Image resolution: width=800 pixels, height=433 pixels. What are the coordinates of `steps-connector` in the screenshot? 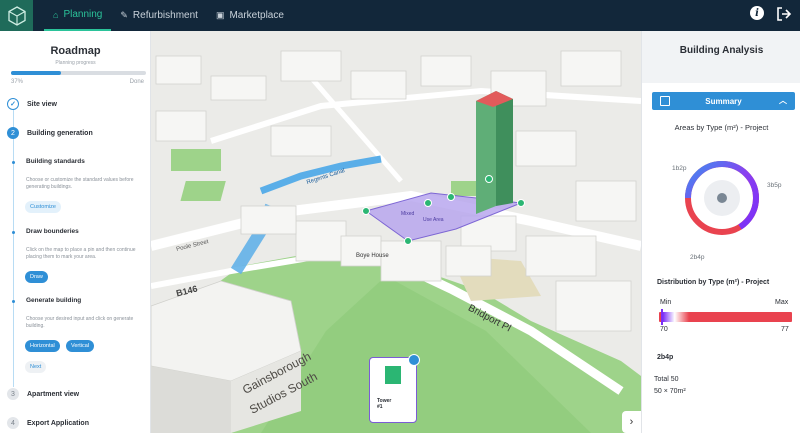 It's located at (13, 247).